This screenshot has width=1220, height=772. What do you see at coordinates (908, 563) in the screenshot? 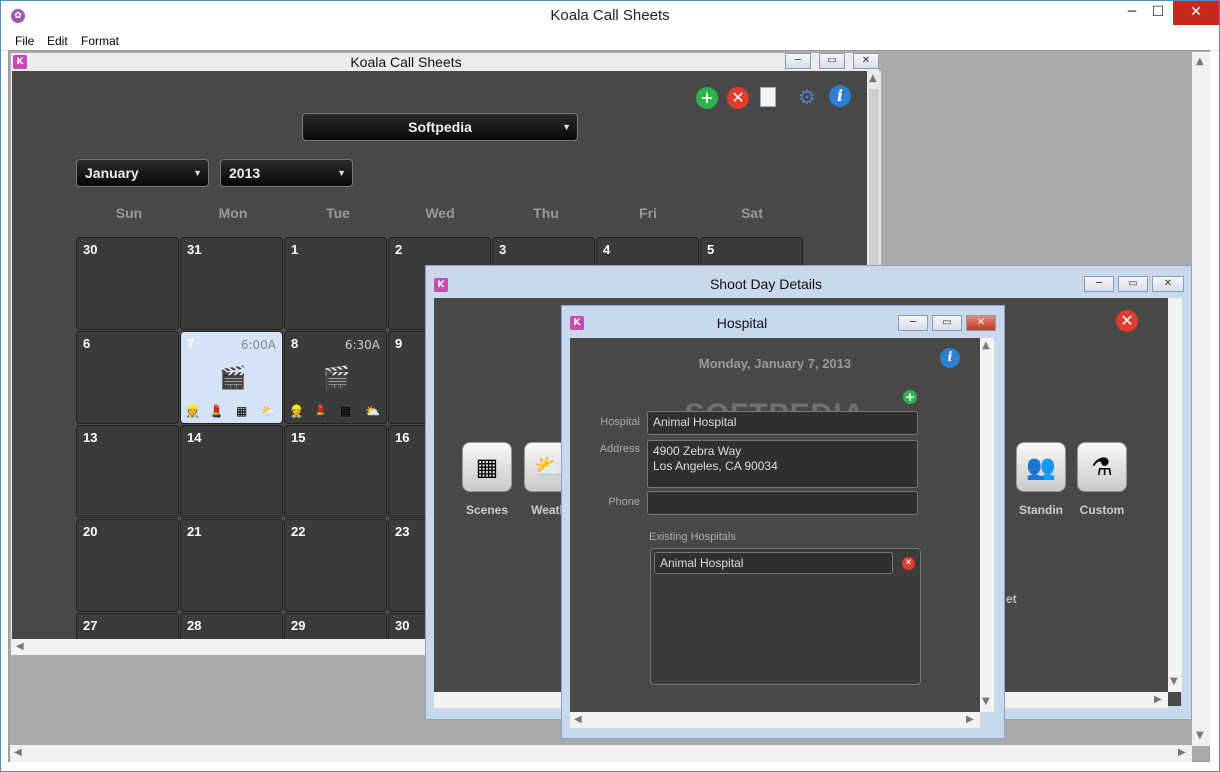
I see `remove-hospital-icon: ✕` at bounding box center [908, 563].